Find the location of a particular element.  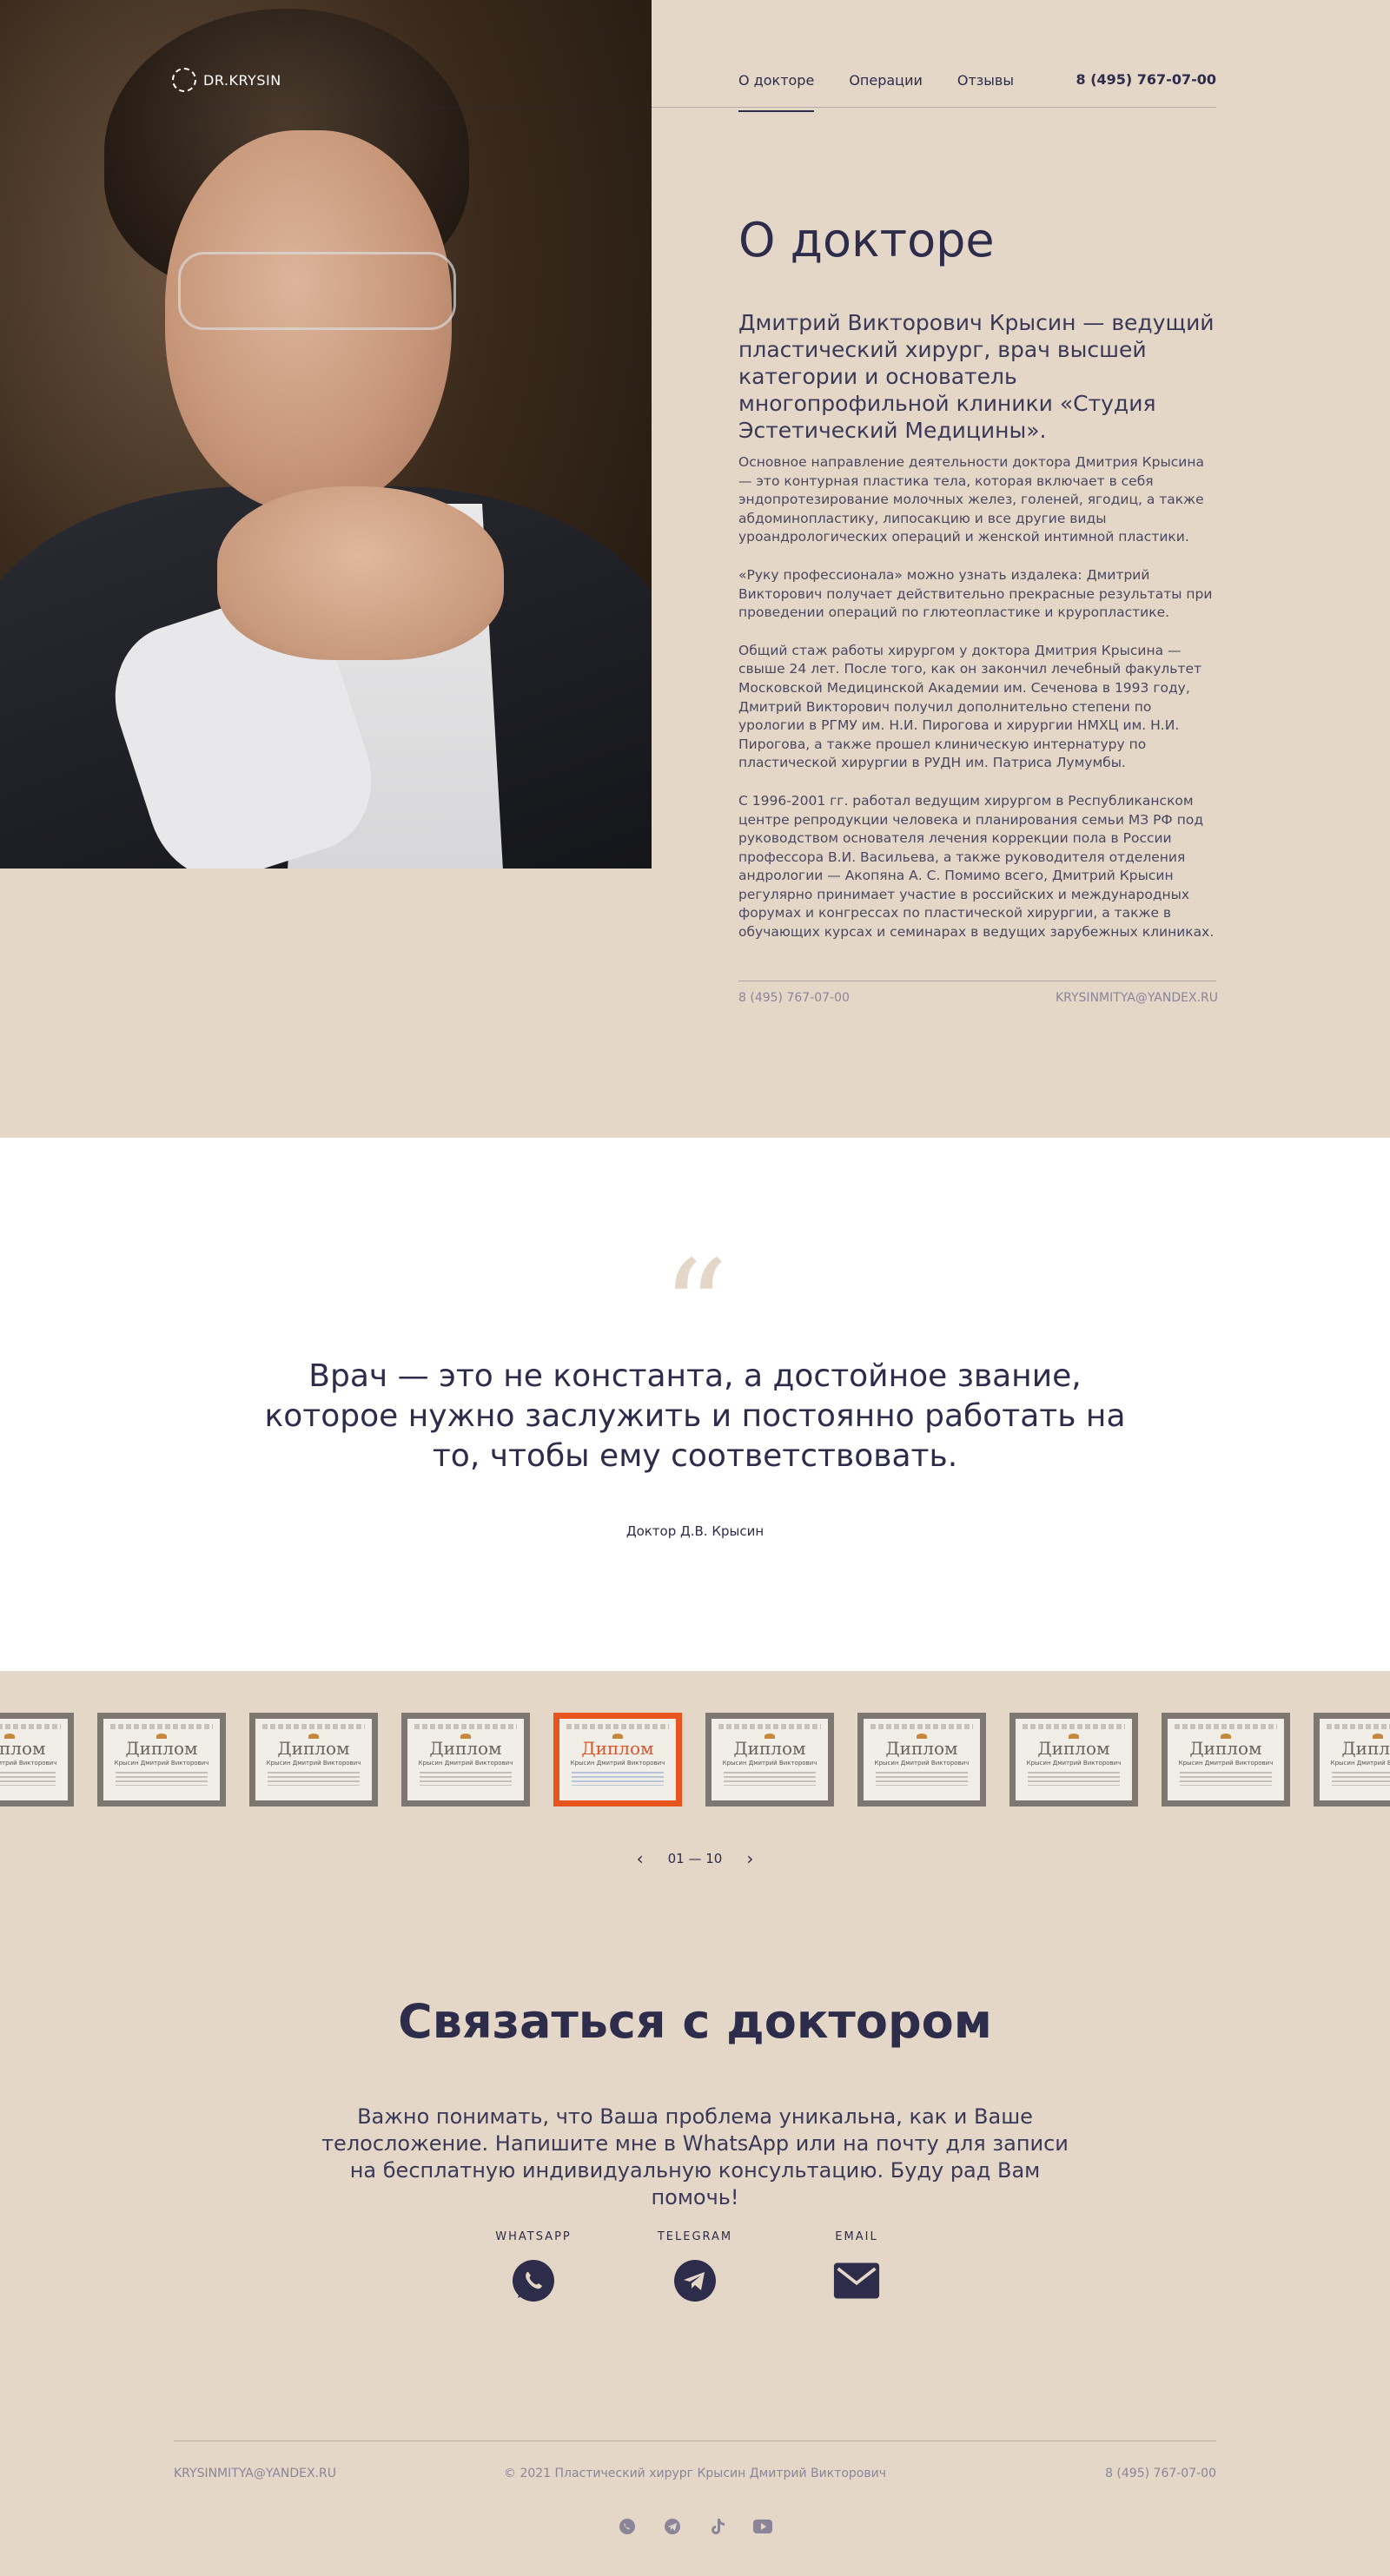

tiktok-icon is located at coordinates (717, 2527).